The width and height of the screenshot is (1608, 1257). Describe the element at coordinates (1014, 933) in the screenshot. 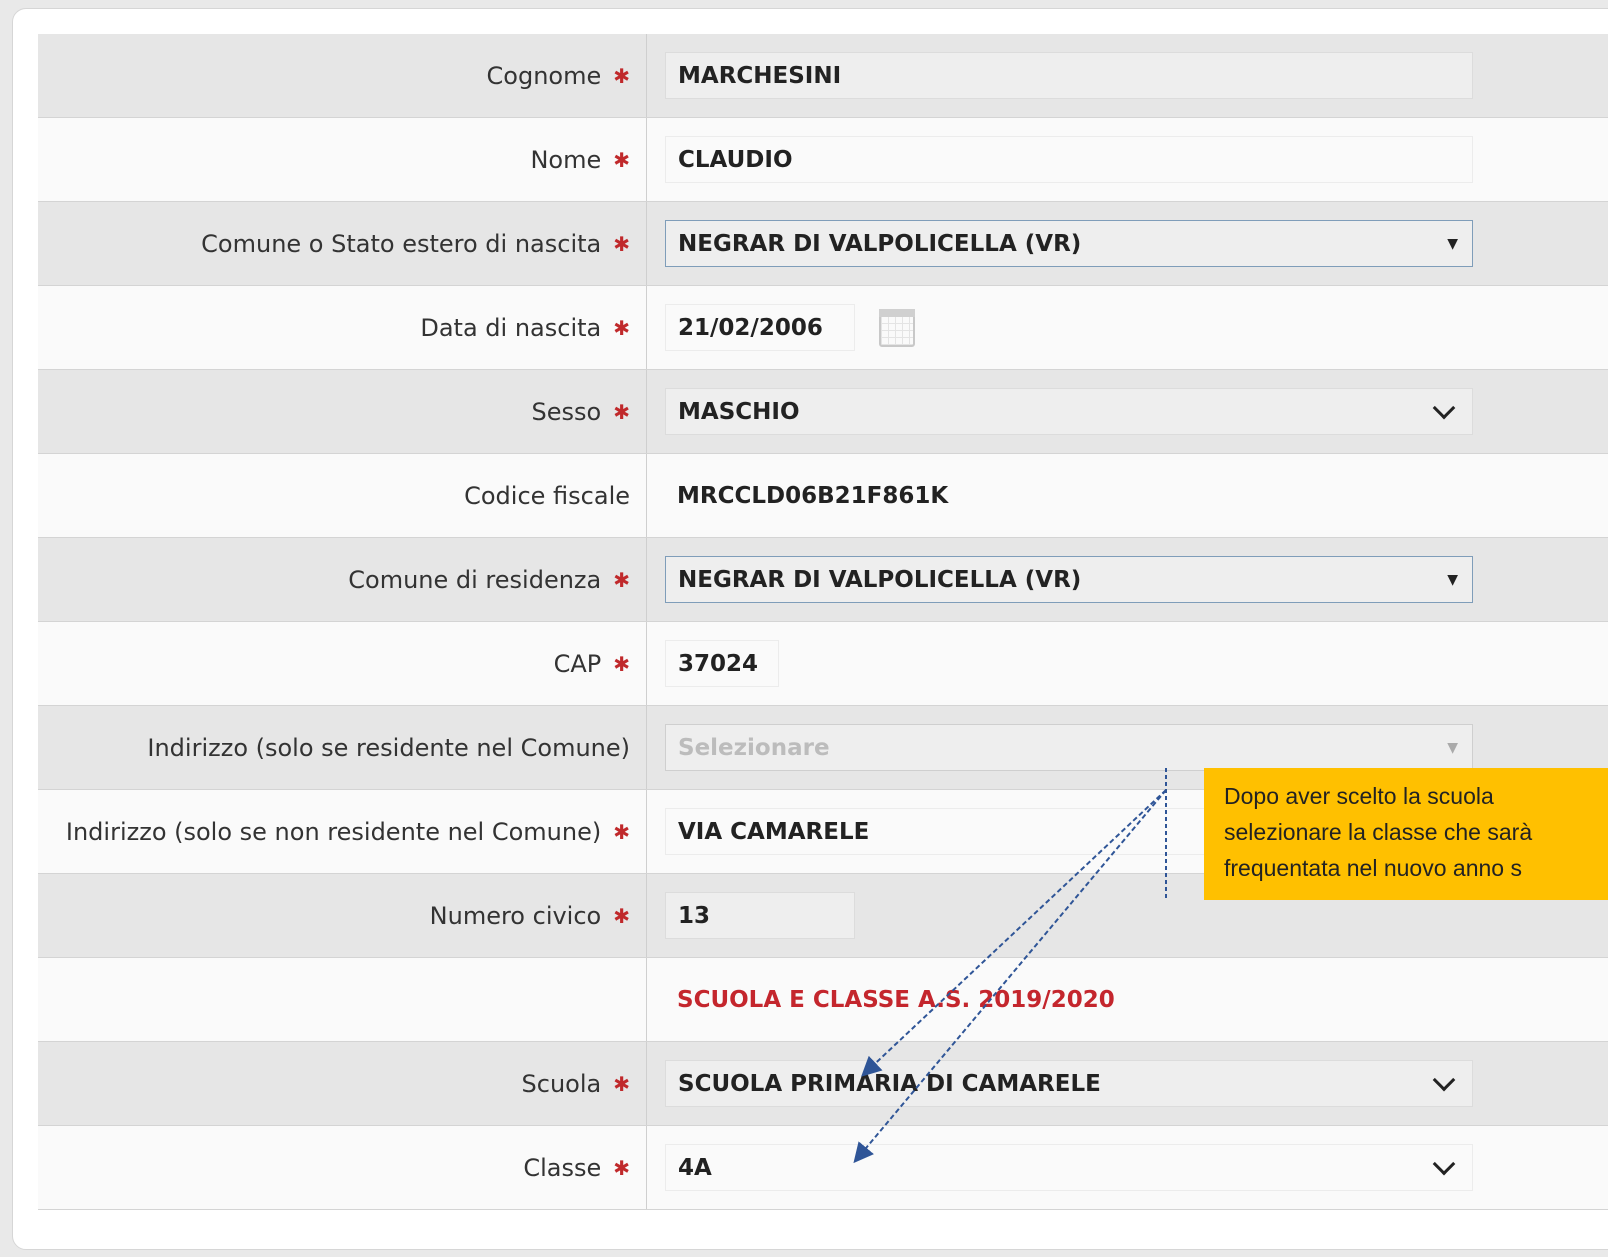

I see `arrow-to-scuola` at that location.